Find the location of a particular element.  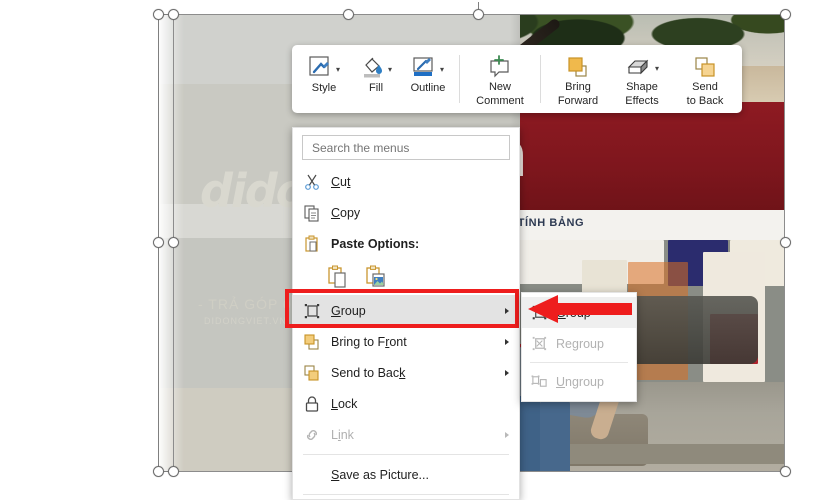

clipboard-icon is located at coordinates (312, 244).